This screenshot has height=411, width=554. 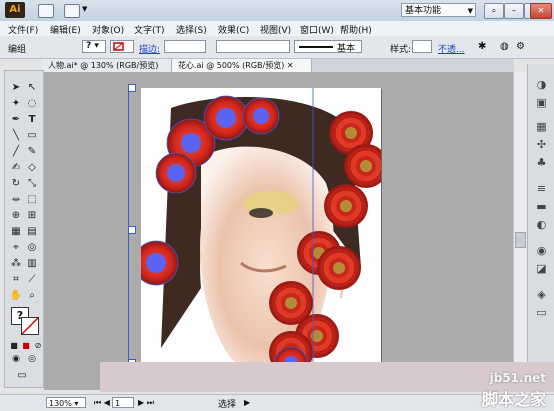 I want to click on type-tool-icon: T, so click(x=32, y=119).